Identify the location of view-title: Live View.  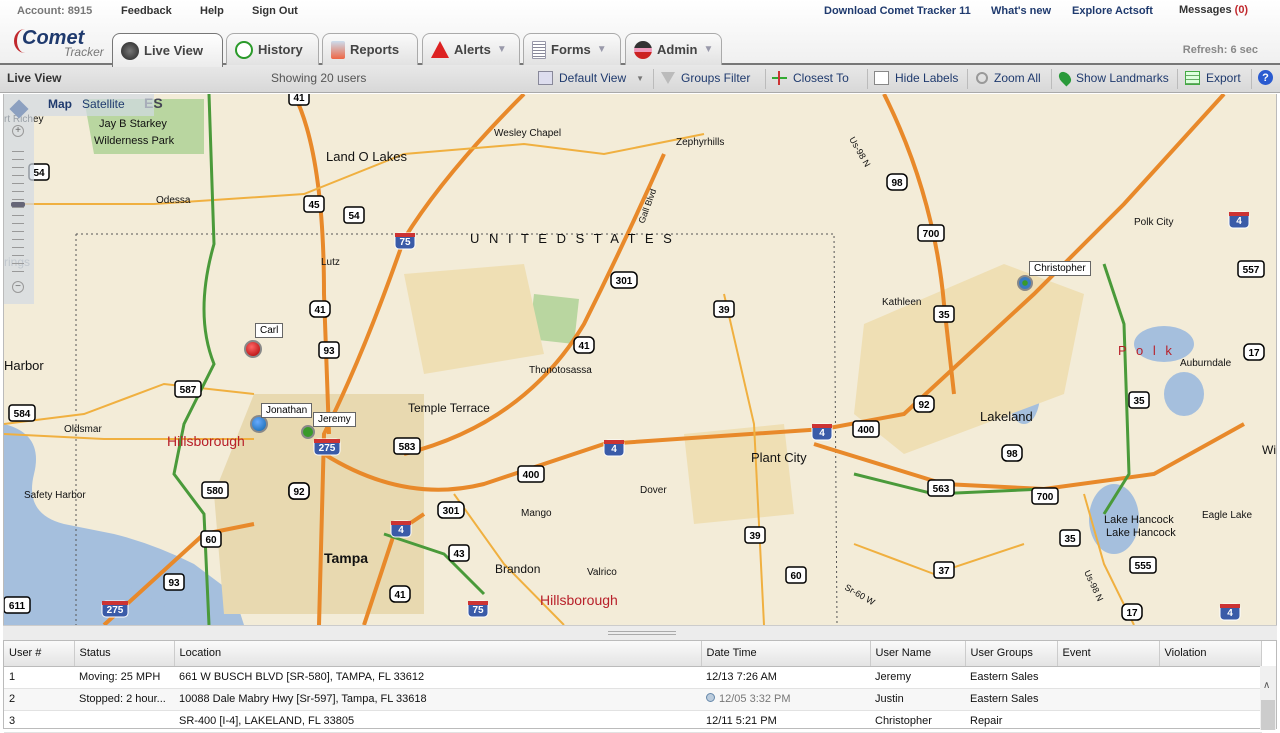
(34, 78).